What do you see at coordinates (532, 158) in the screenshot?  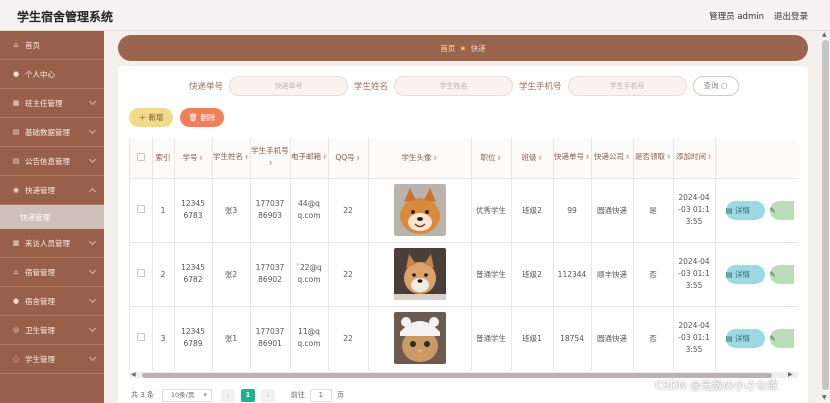 I see `column-header: 班级⬍` at bounding box center [532, 158].